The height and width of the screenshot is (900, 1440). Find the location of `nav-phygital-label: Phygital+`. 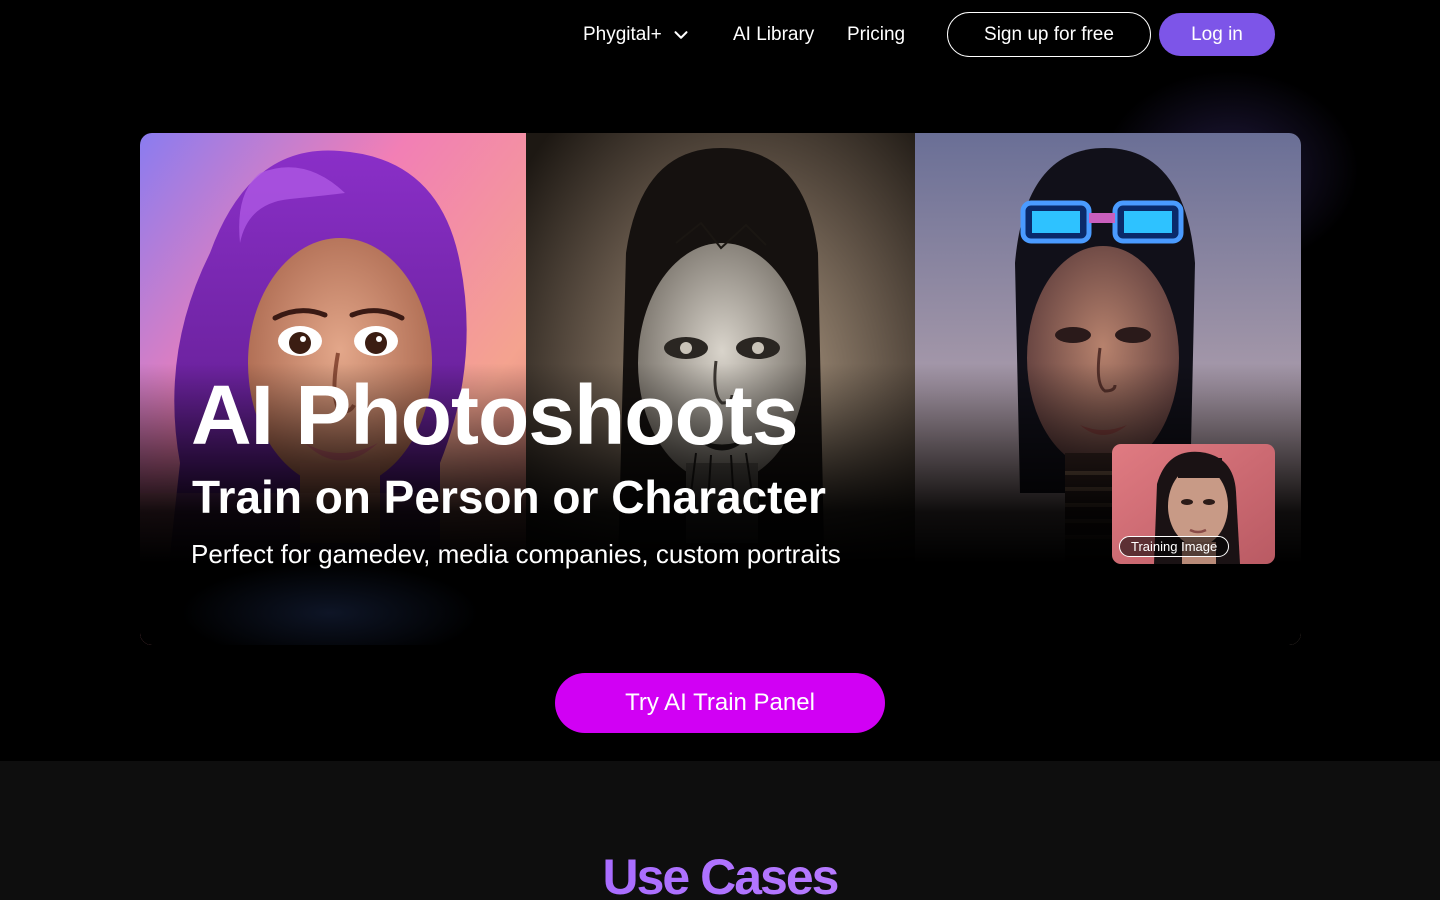

nav-phygital-label: Phygital+ is located at coordinates (622, 34).